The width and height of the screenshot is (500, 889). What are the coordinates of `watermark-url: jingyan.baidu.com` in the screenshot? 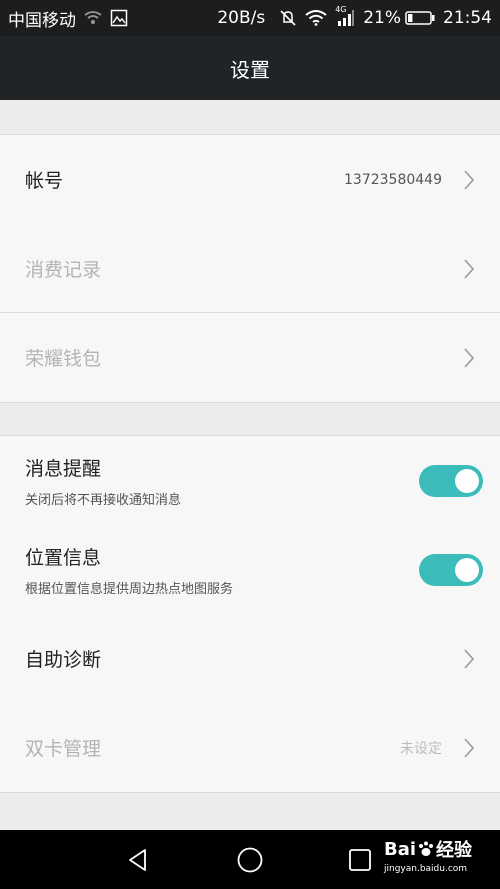 It's located at (426, 869).